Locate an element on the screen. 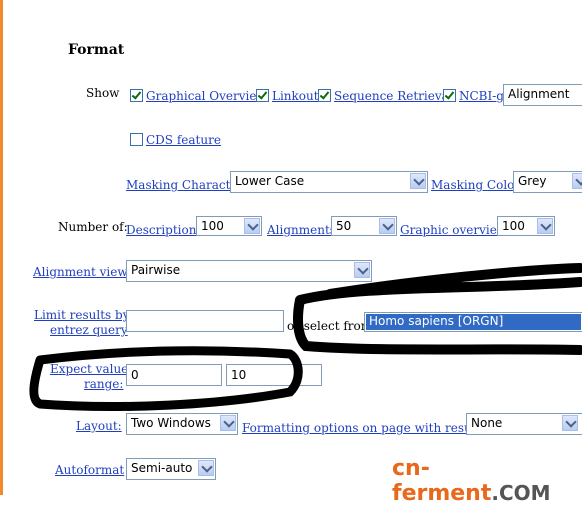 The image size is (582, 506). marker-stroke-expect is located at coordinates (166, 378).